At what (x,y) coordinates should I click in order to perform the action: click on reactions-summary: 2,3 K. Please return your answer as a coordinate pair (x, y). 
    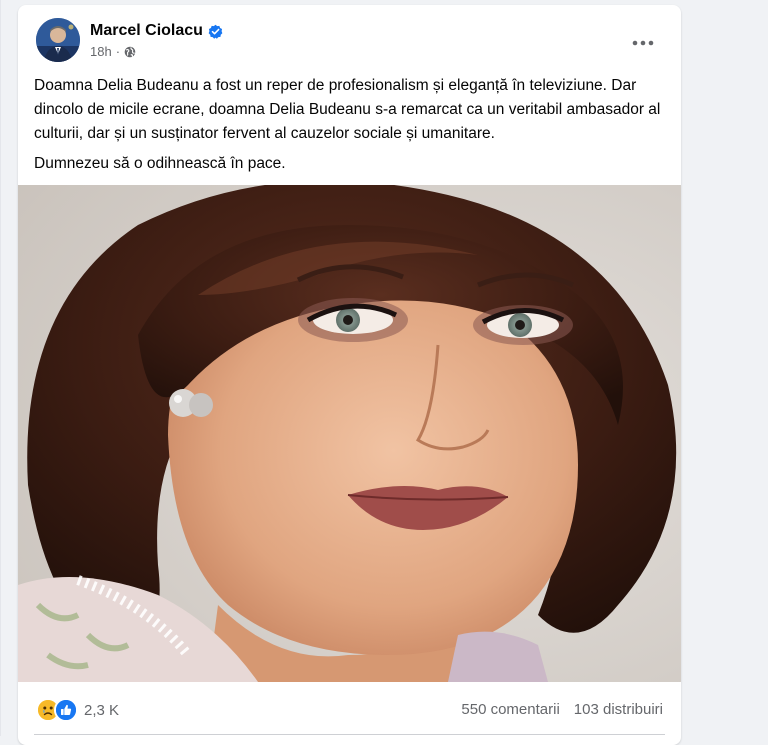
    Looking at the image, I should click on (77, 710).